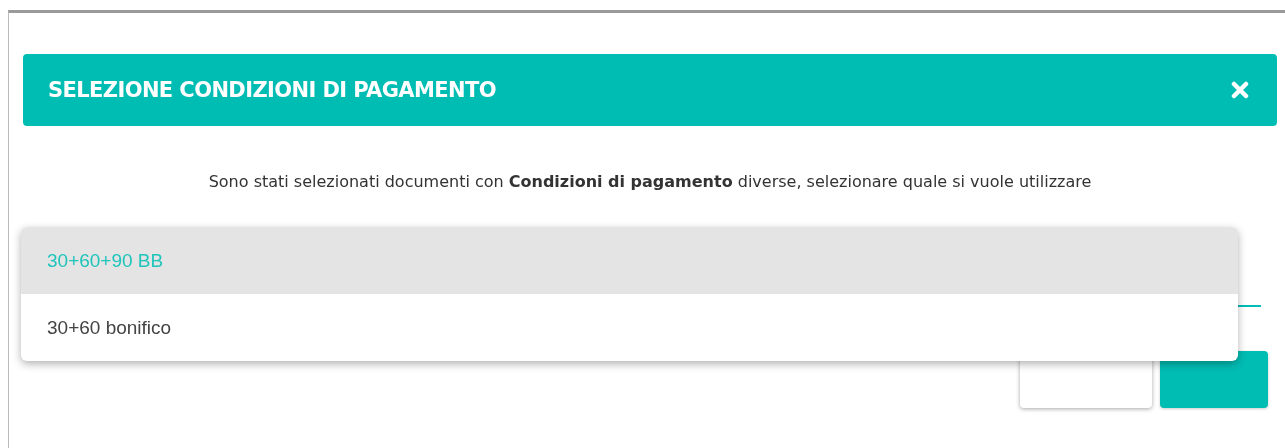 The width and height of the screenshot is (1285, 448). I want to click on dialog-title: SELEZIONE CONDIZIONI DI PAGAMENTO, so click(272, 90).